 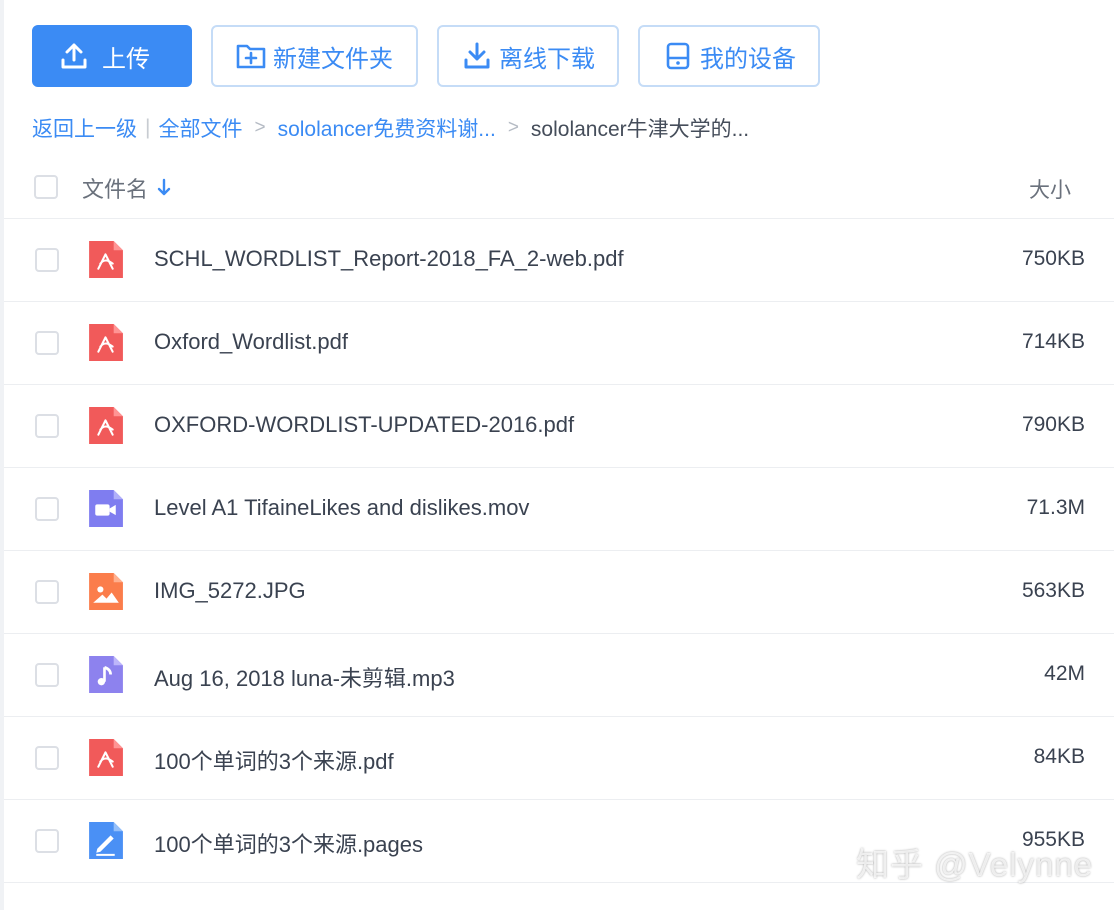 I want to click on upload-button: 上传, so click(x=112, y=56).